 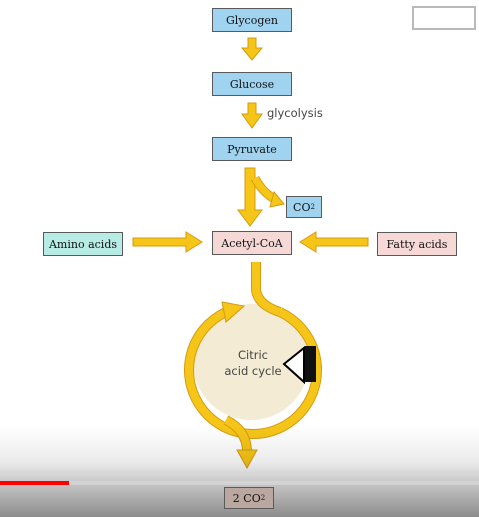 What do you see at coordinates (239, 483) in the screenshot?
I see `video-progress-bar` at bounding box center [239, 483].